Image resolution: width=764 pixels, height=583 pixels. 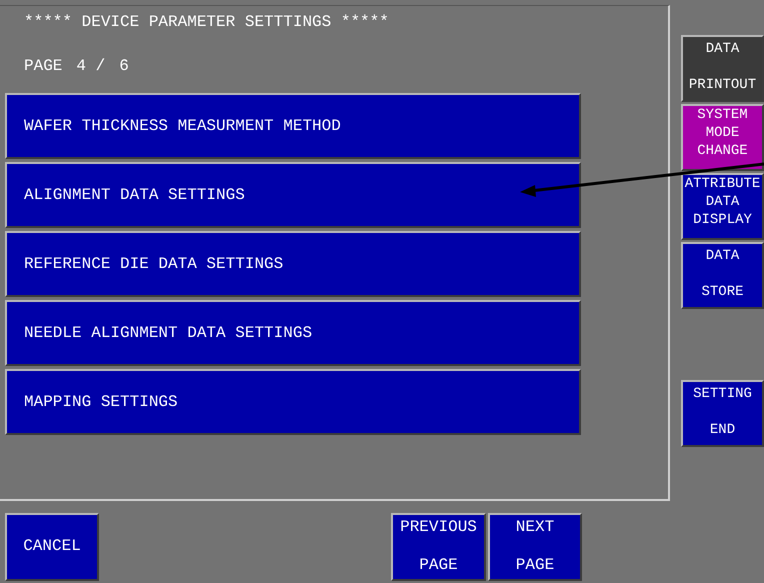 I want to click on menu-button: NEEDLE ALIGNMENT DATA SETTINGS, so click(x=293, y=333).